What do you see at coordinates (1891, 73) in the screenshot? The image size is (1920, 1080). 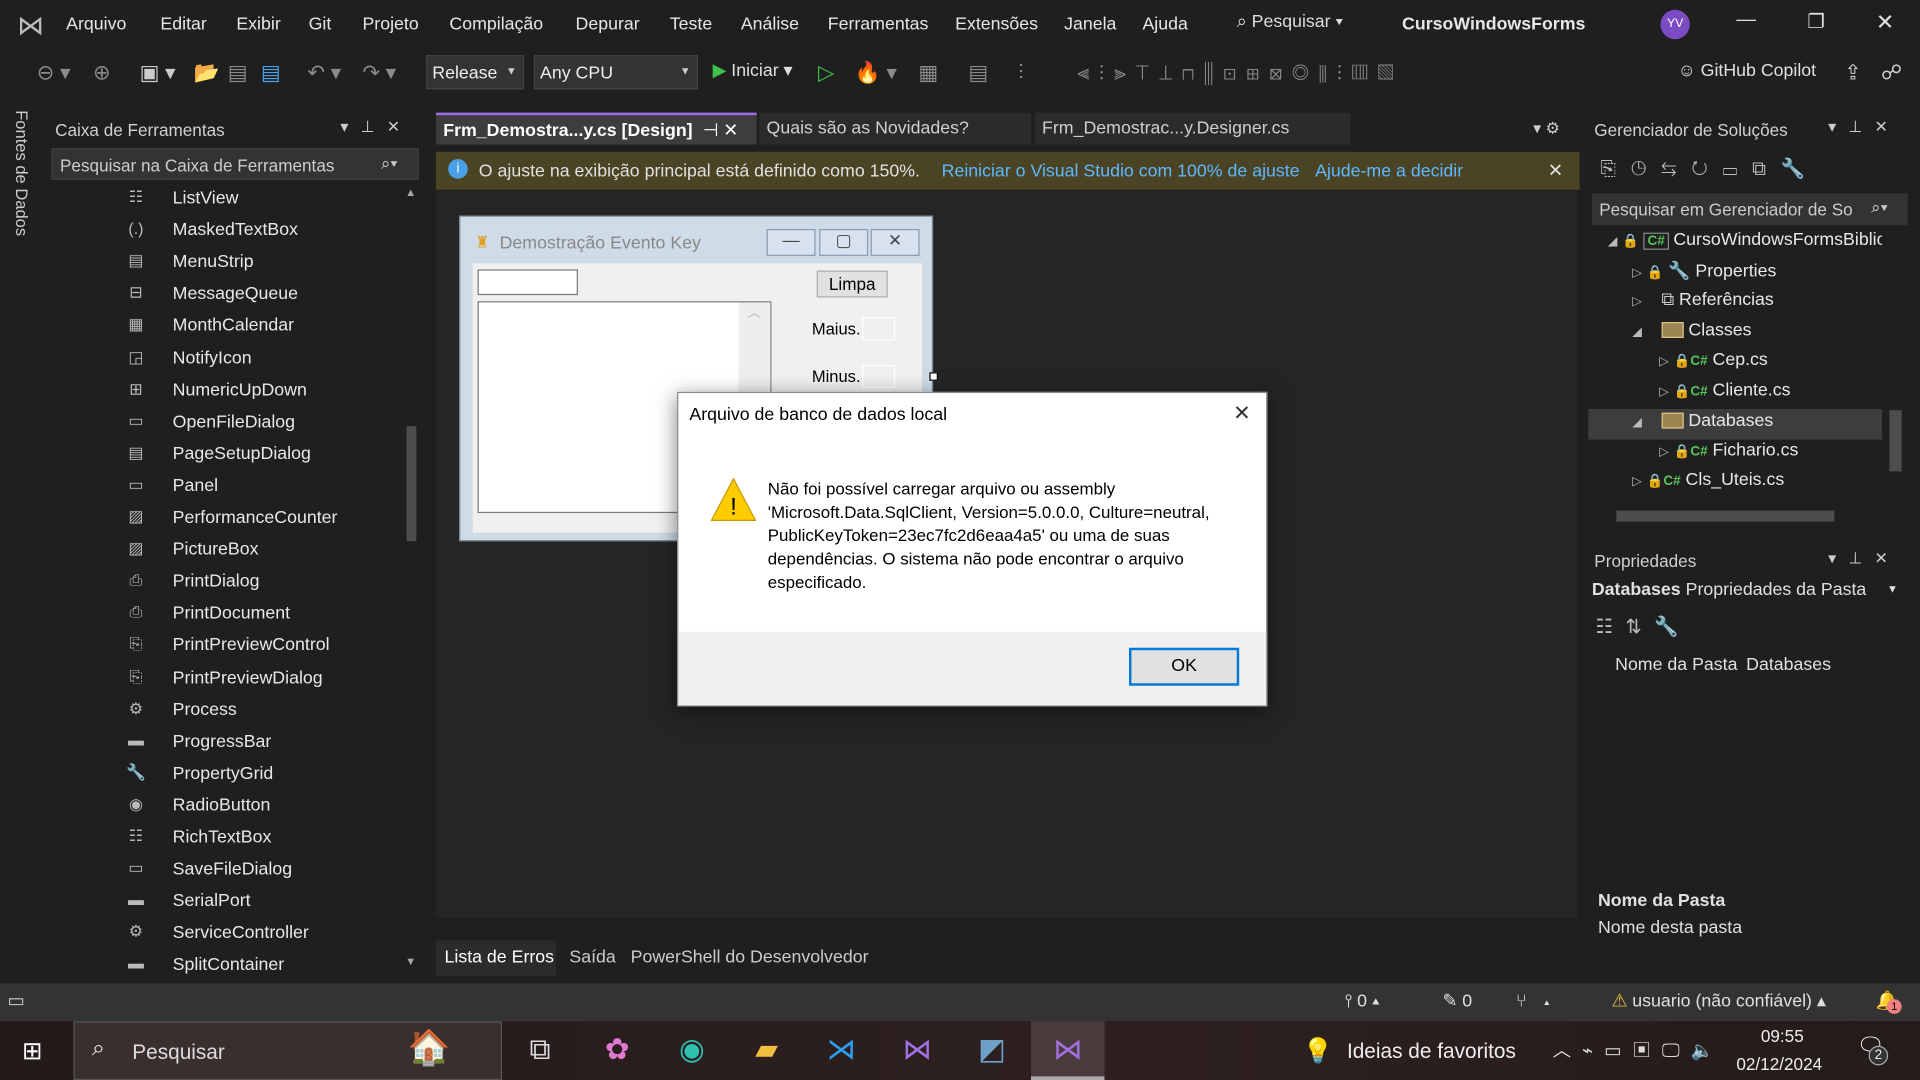 I see `feedback-icon: ☍` at bounding box center [1891, 73].